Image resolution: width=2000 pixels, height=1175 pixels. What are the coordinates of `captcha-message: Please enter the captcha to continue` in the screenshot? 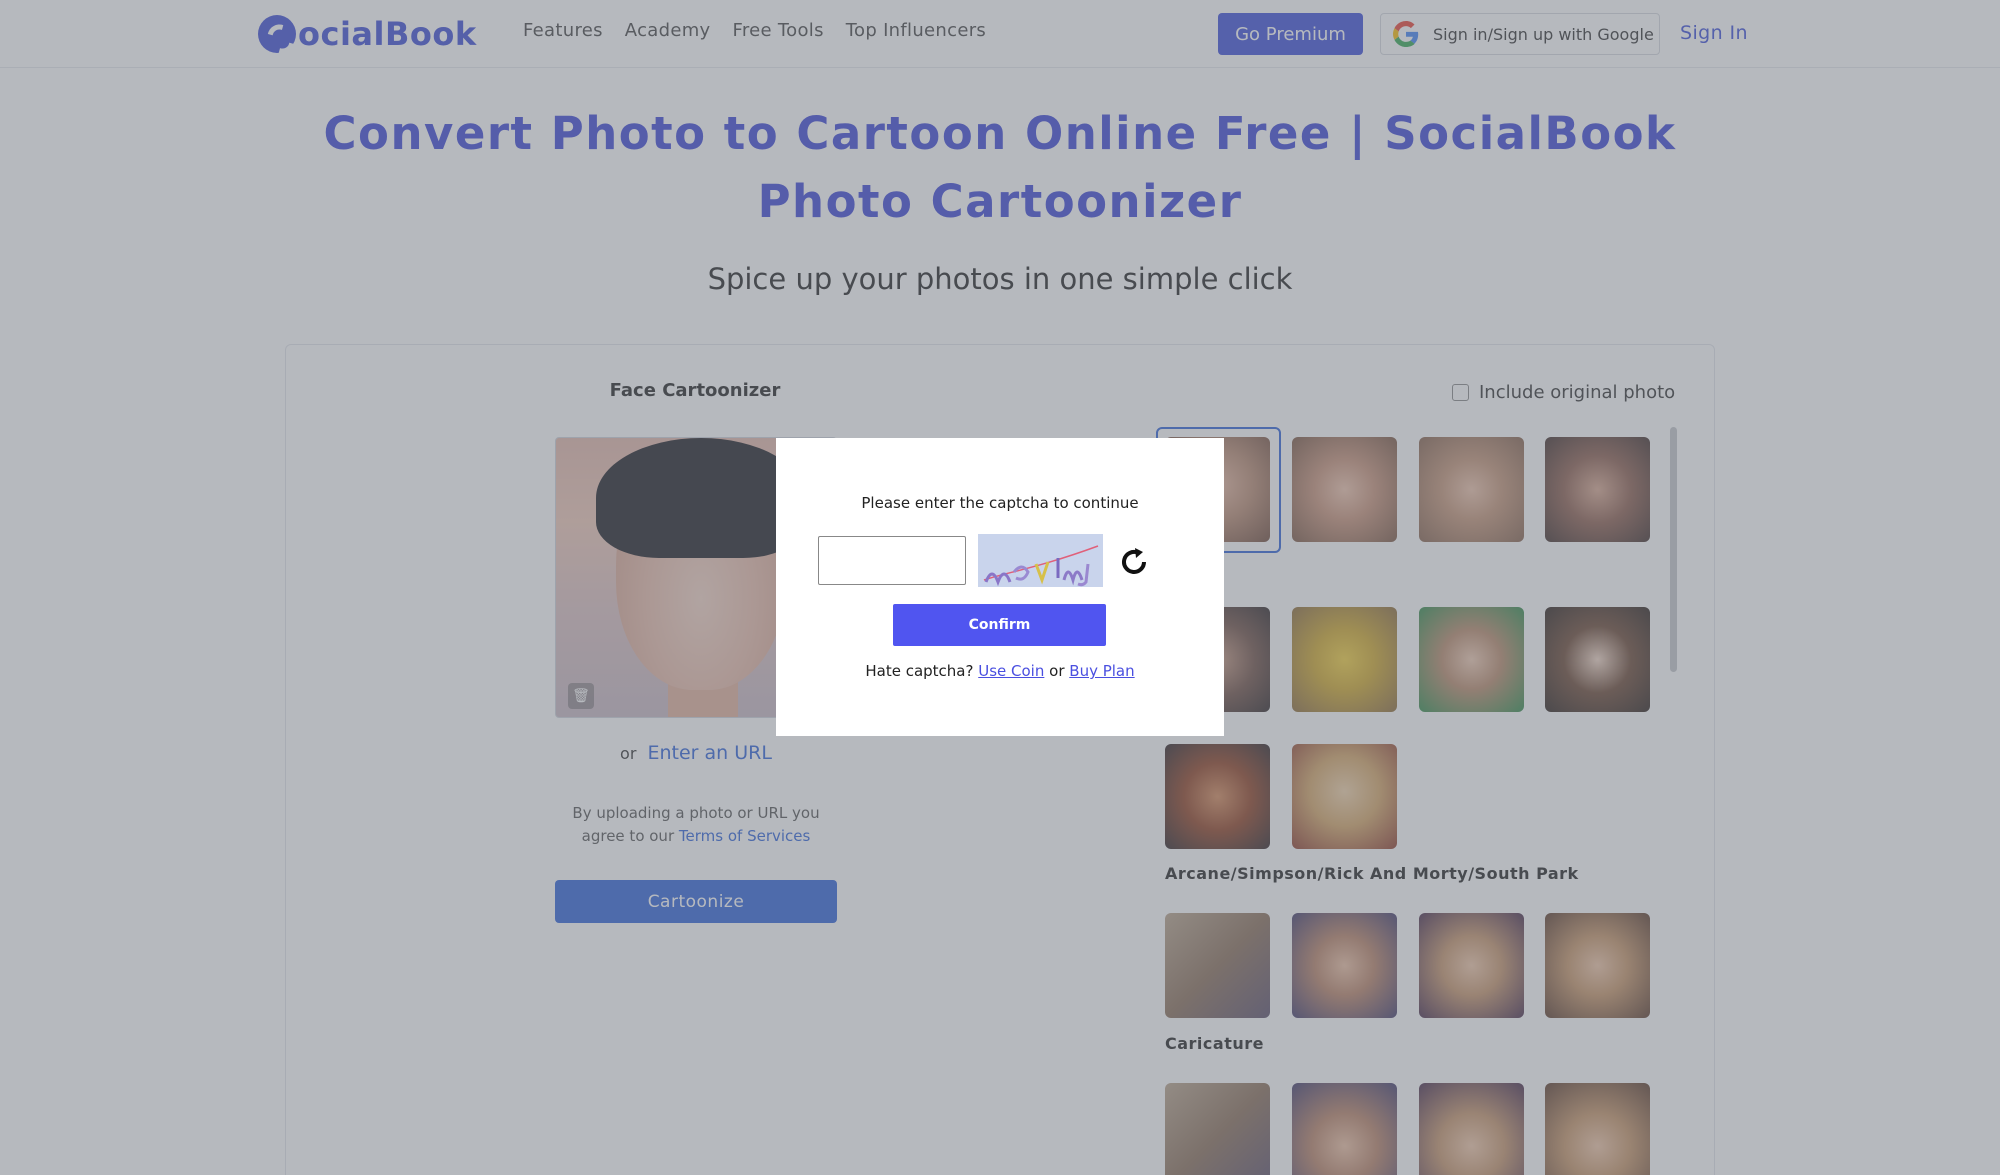 It's located at (1000, 503).